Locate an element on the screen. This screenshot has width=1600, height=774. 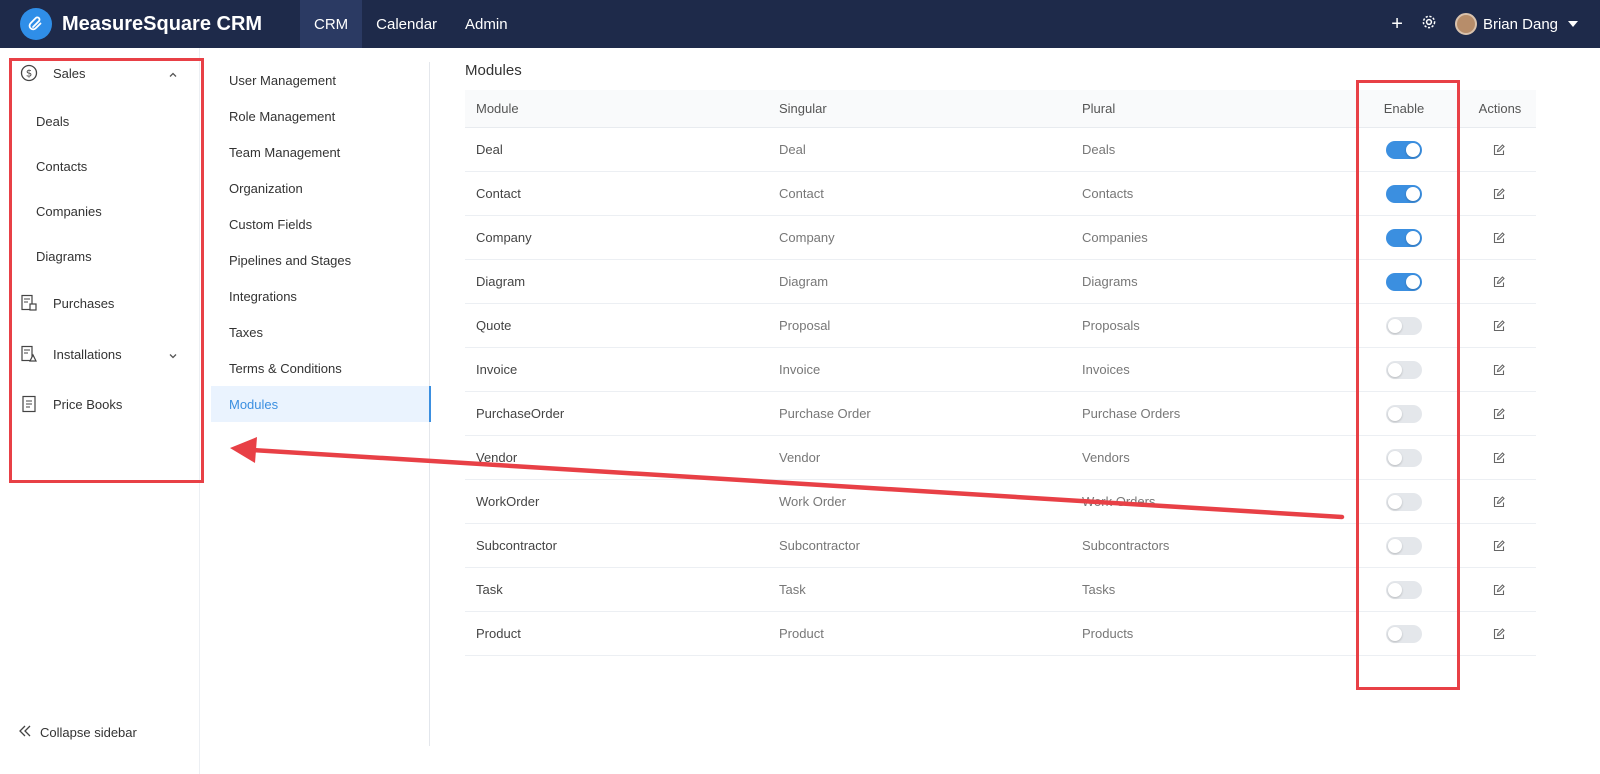
page-title: Modules is located at coordinates (493, 70).